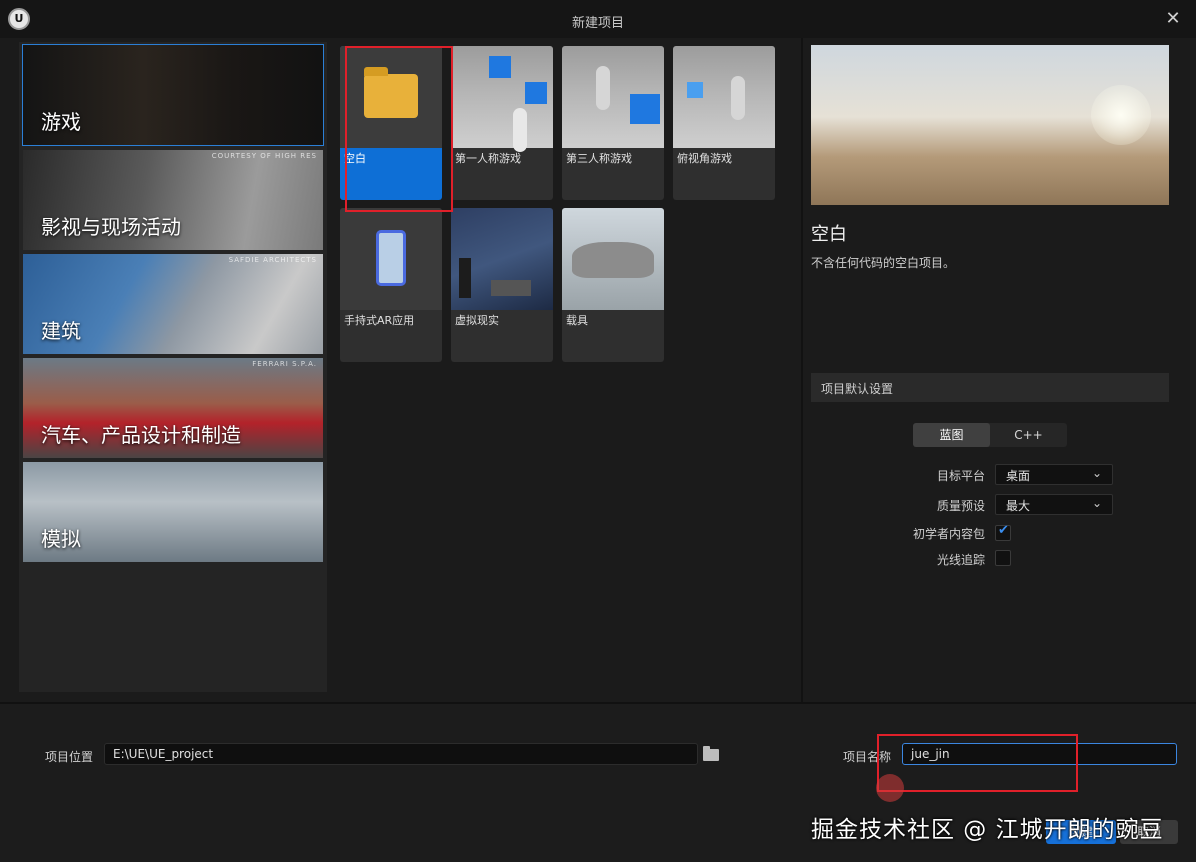 This screenshot has height=862, width=1196. Describe the element at coordinates (951, 435) in the screenshot. I see `blueprint-option: 蓝图` at that location.